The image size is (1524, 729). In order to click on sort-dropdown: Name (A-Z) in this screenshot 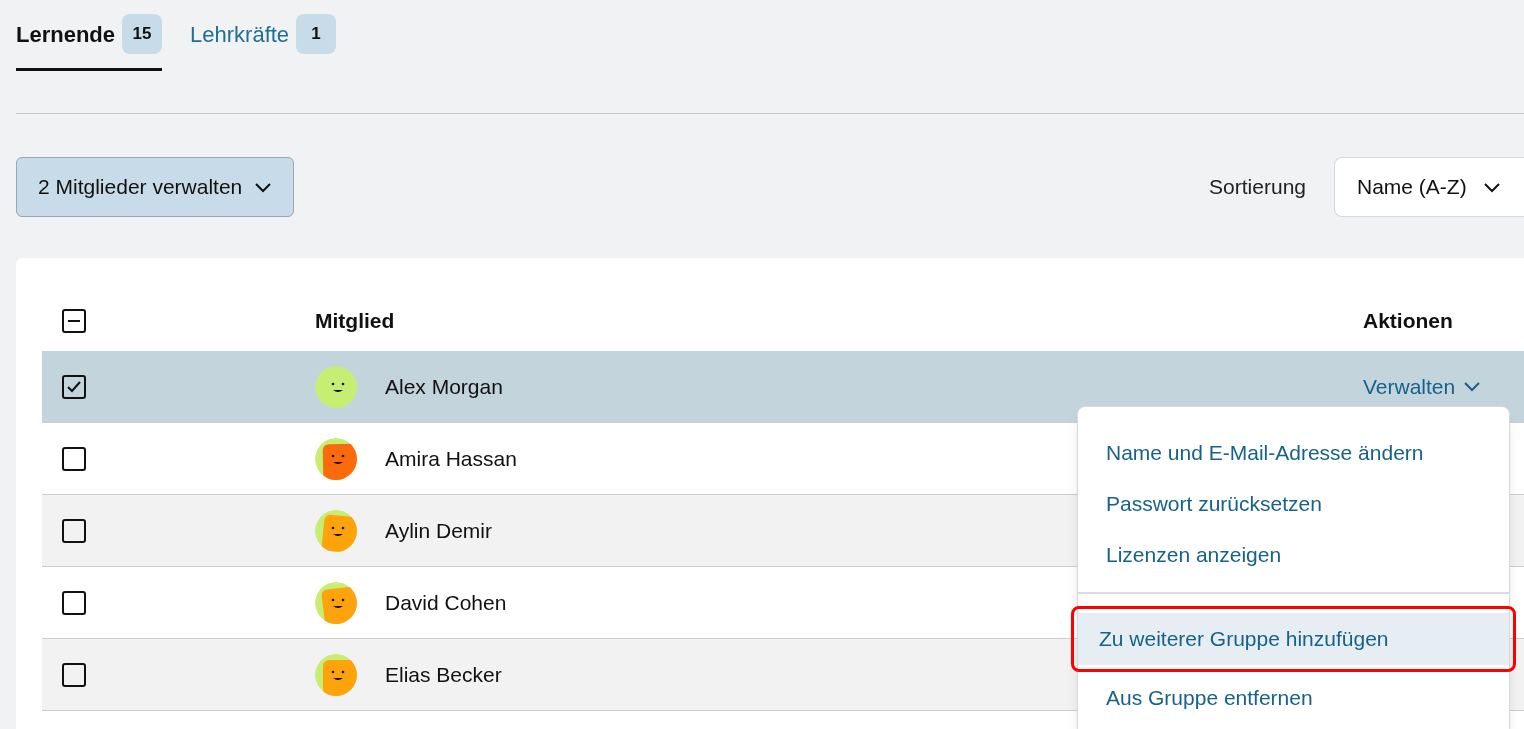, I will do `click(1429, 187)`.